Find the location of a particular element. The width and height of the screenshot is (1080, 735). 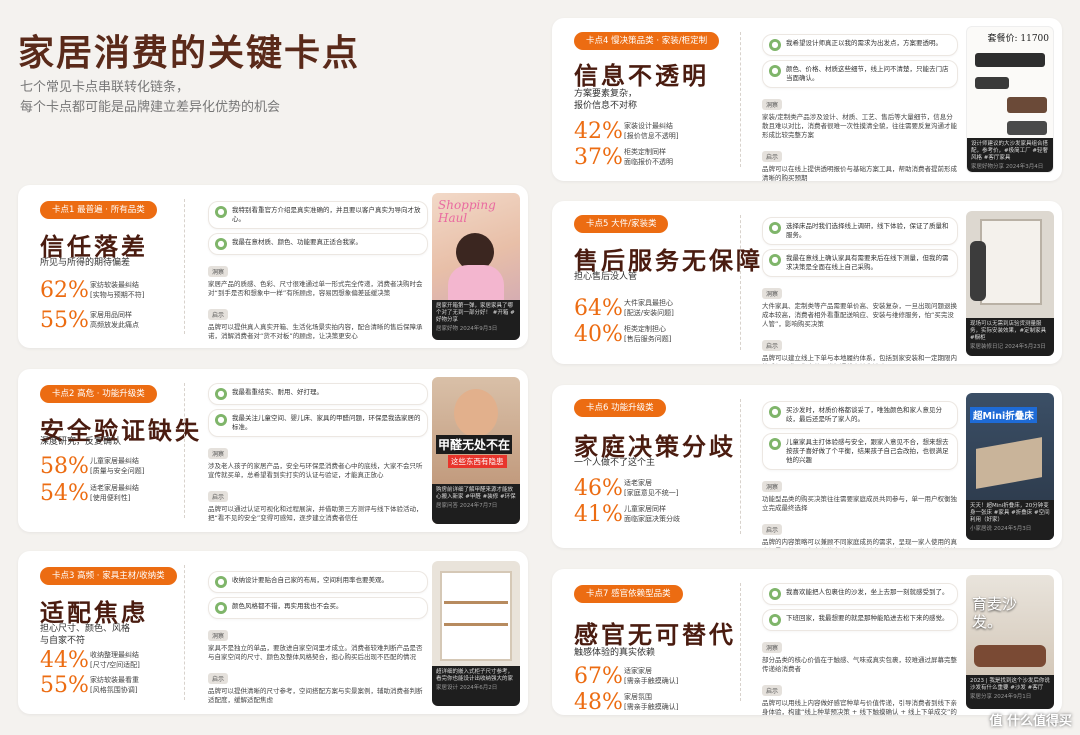

quote-bubble: ● 下班回家，我最想要的就是那种能陷进去松下来的感觉。 is located at coordinates (860, 620).